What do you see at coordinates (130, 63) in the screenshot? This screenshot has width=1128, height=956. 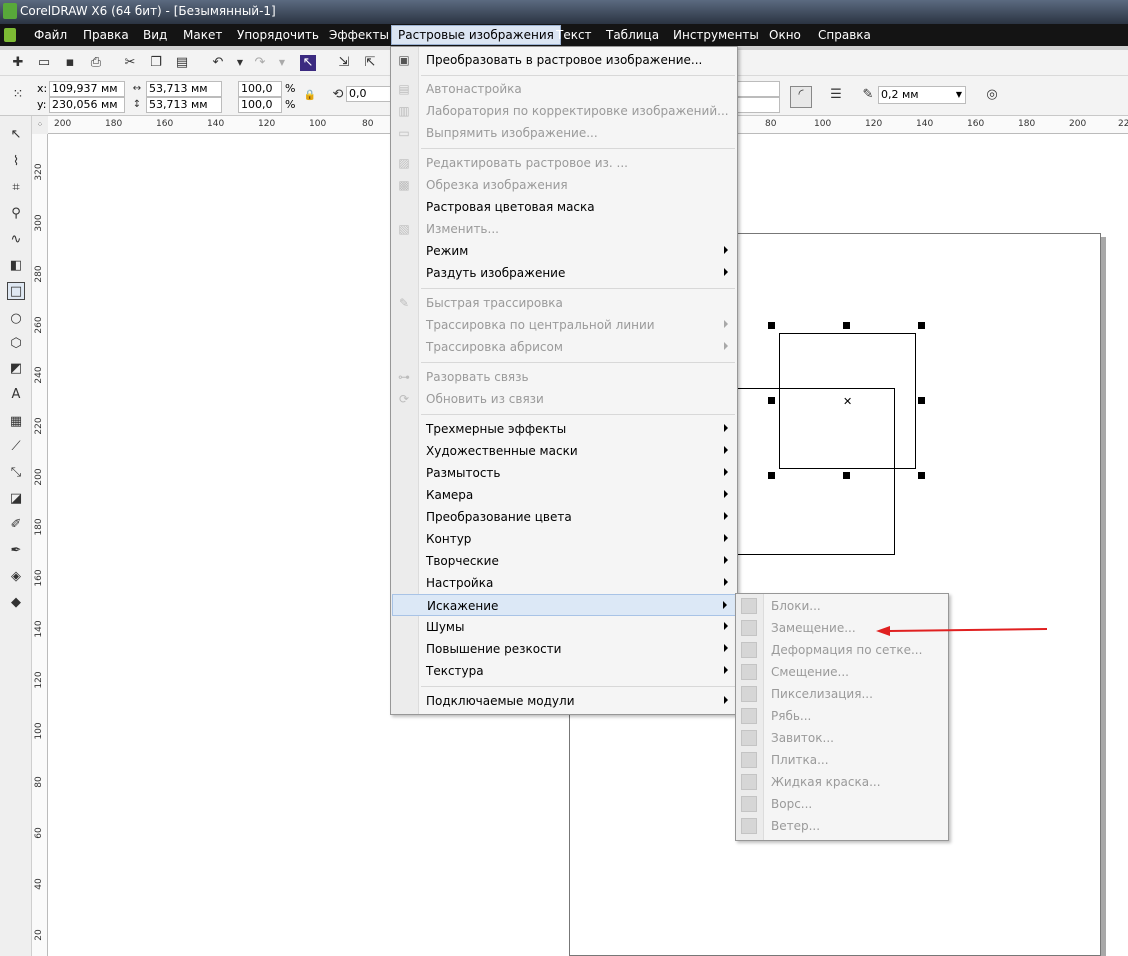 I see `cut-icon: ✂` at bounding box center [130, 63].